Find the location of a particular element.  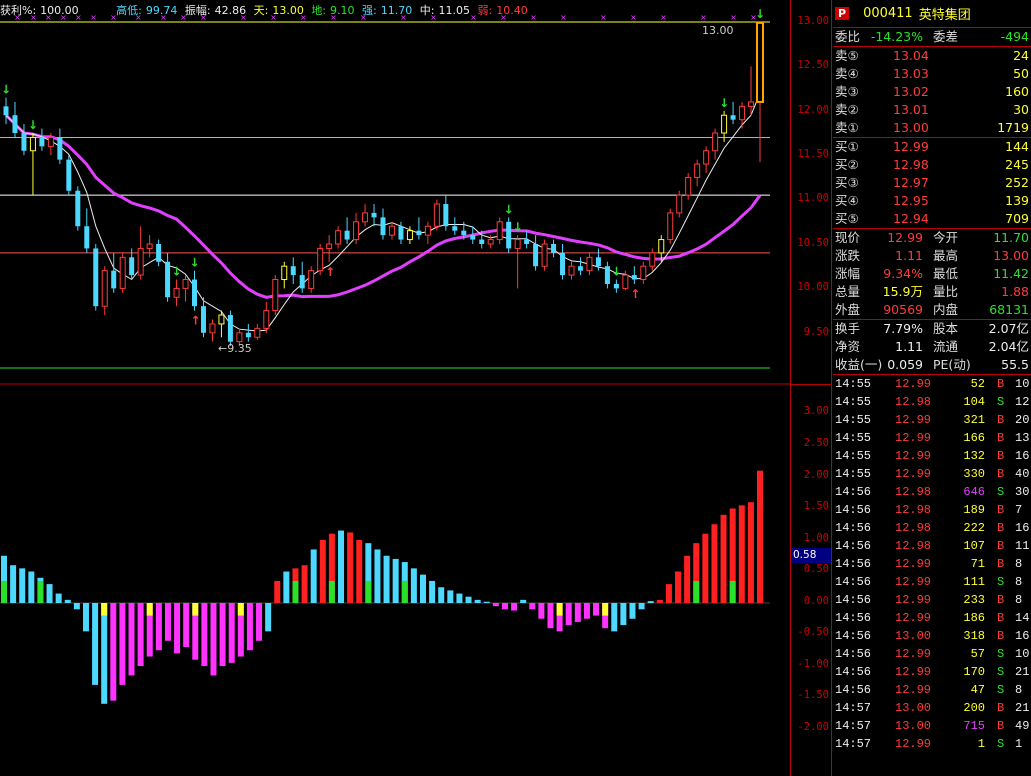

tick-row: 14:56 12.99 170 S 21 is located at coordinates (932, 672).